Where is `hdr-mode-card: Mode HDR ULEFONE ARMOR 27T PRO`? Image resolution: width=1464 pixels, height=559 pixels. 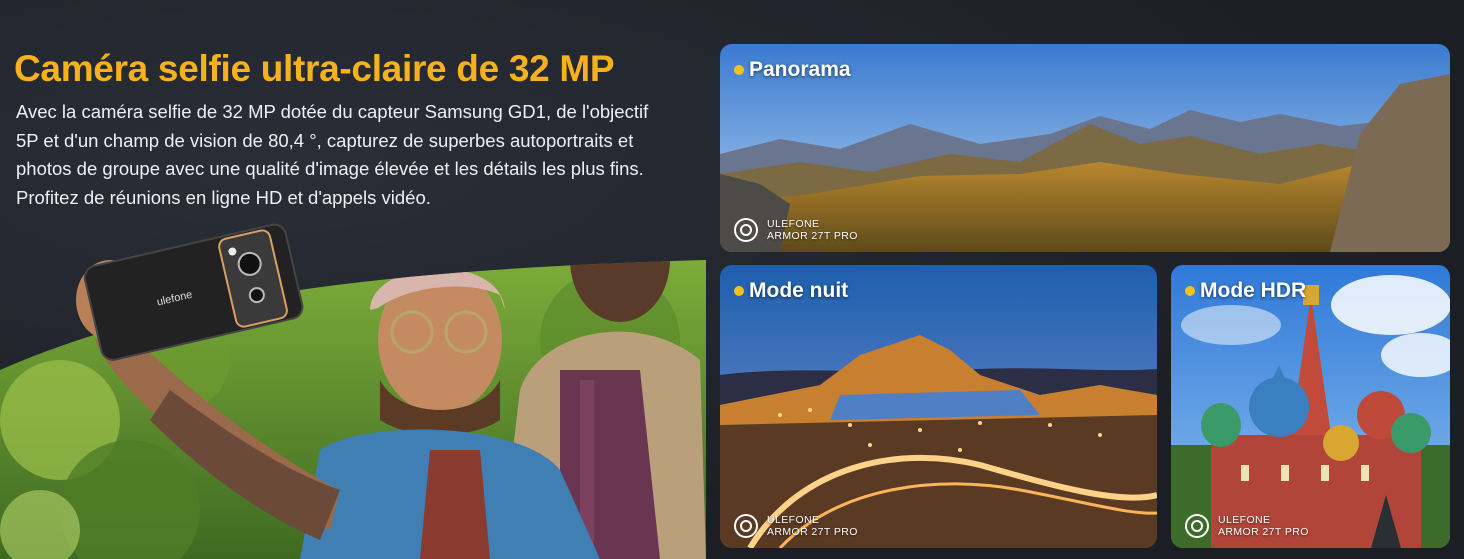 hdr-mode-card: Mode HDR ULEFONE ARMOR 27T PRO is located at coordinates (1310, 406).